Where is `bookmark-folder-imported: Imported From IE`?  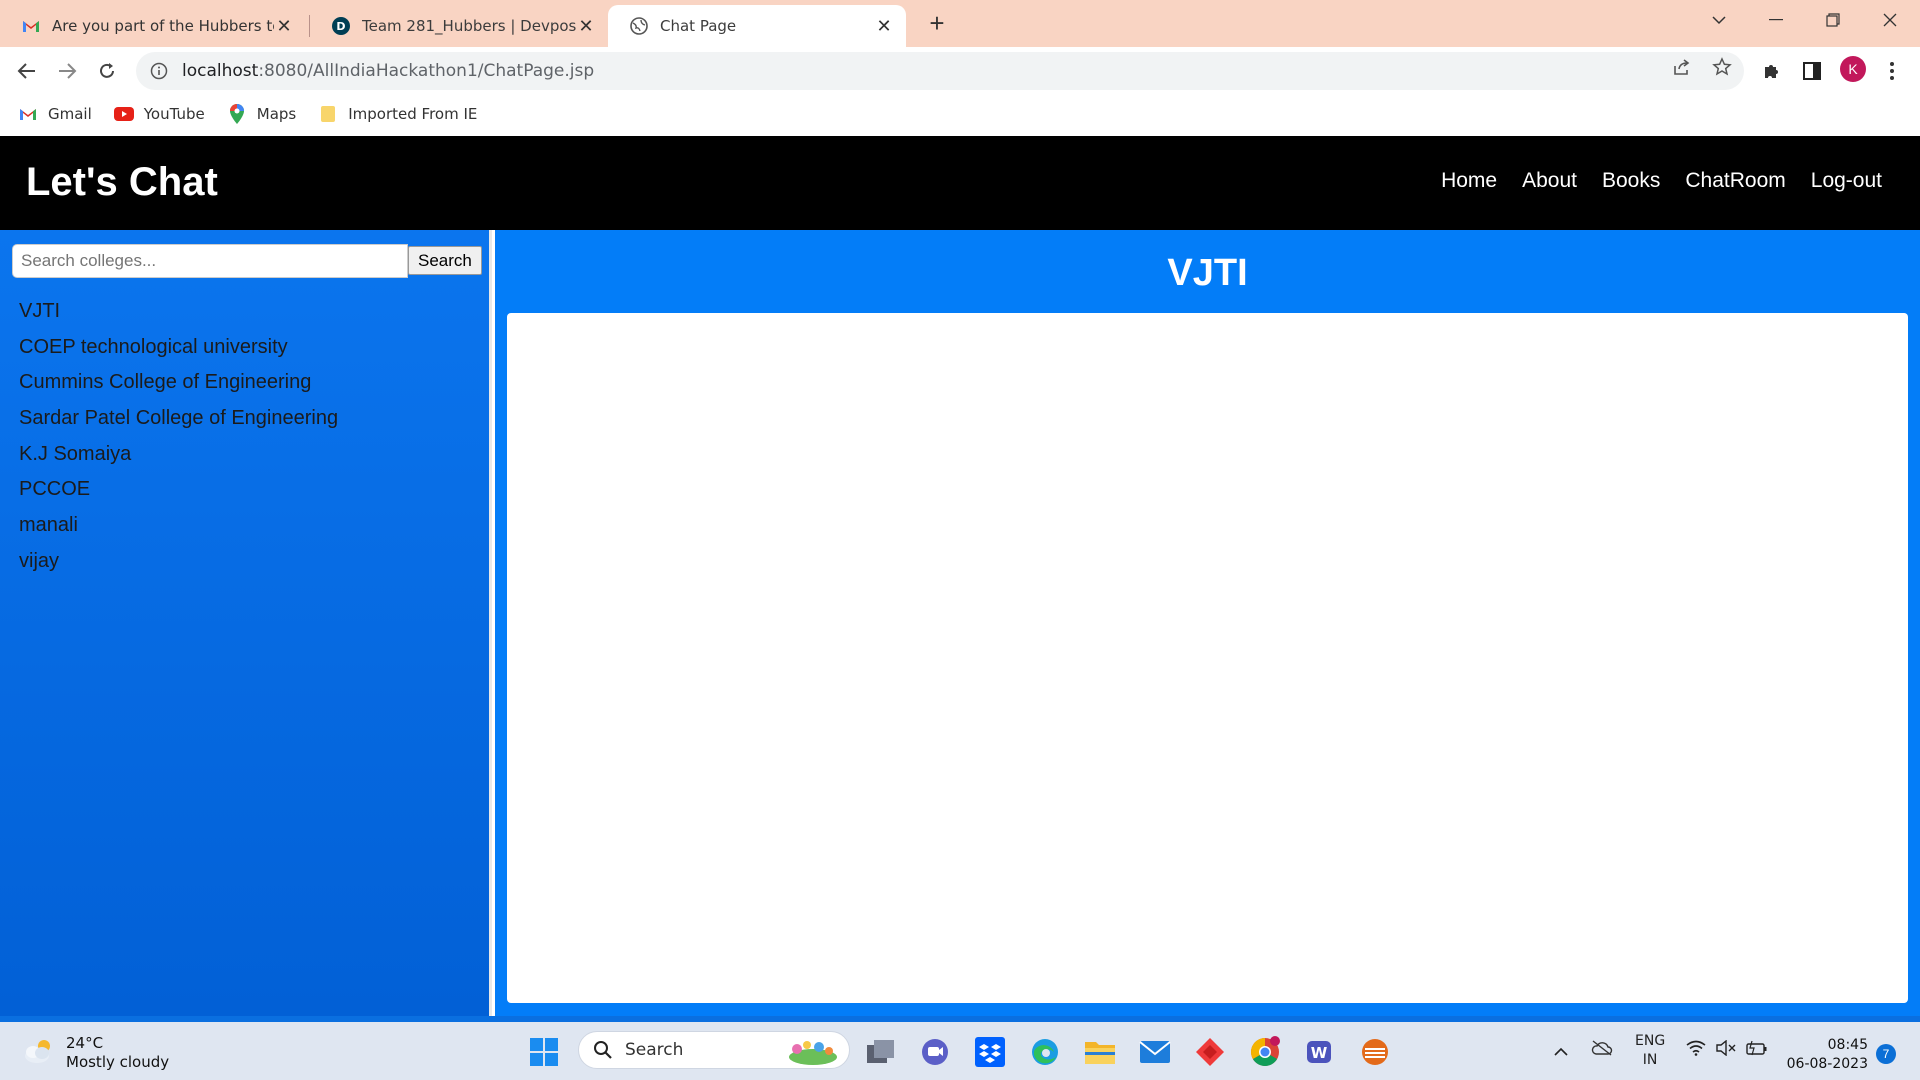 bookmark-folder-imported: Imported From IE is located at coordinates (397, 114).